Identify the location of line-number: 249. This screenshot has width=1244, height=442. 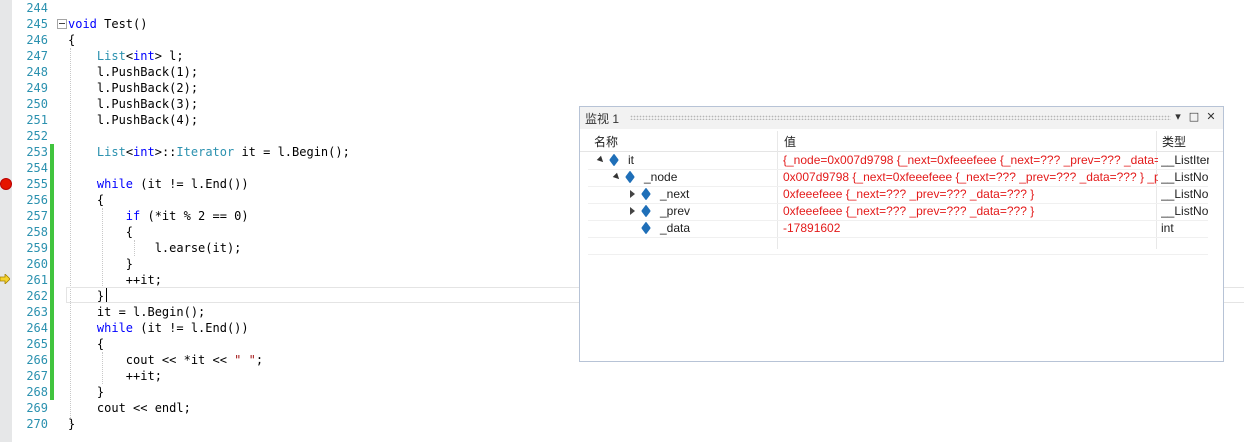
(37, 88).